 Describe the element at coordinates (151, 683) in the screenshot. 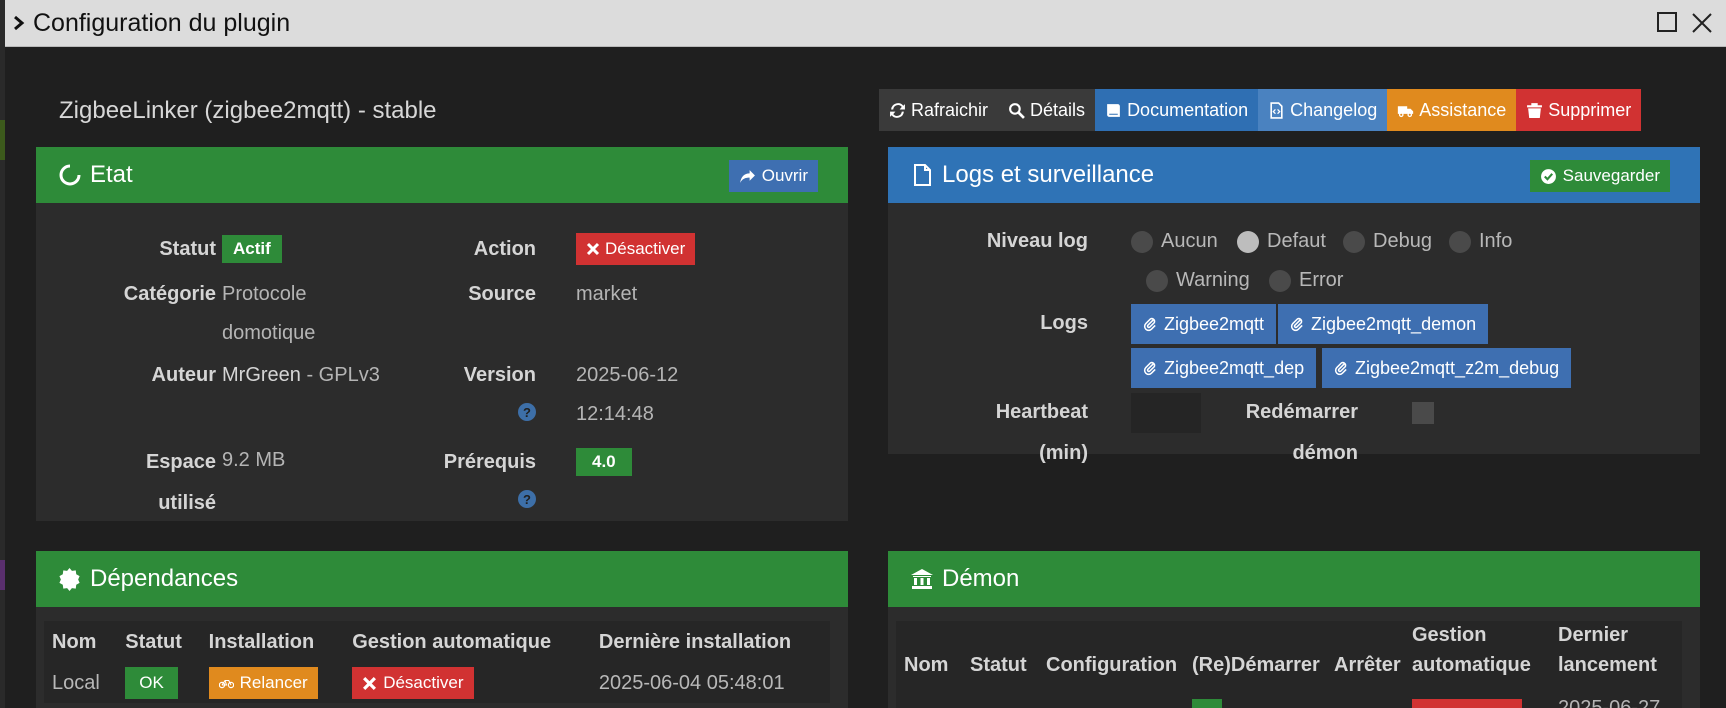

I see `dep-status-badge: OK` at that location.